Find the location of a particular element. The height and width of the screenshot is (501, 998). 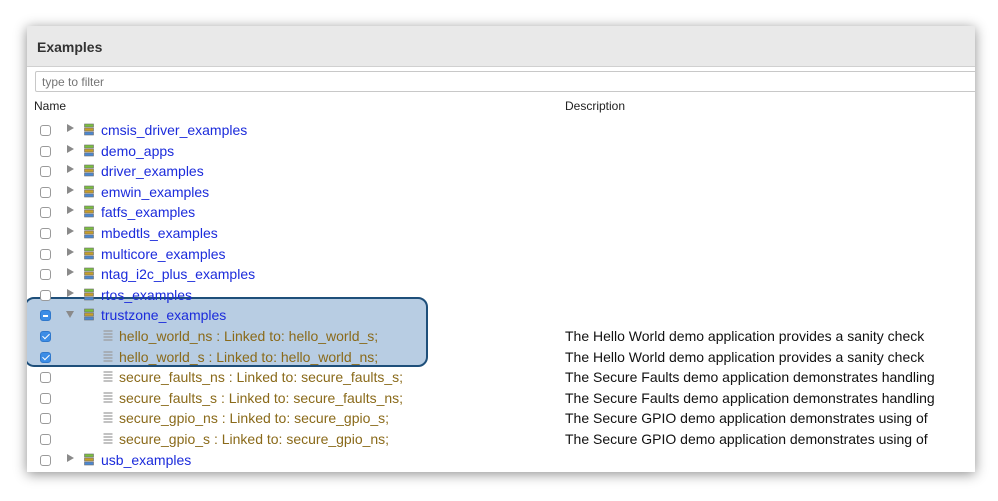

tree-project-row: secure_faults_s : Linked to is located at coordinates (501, 398).